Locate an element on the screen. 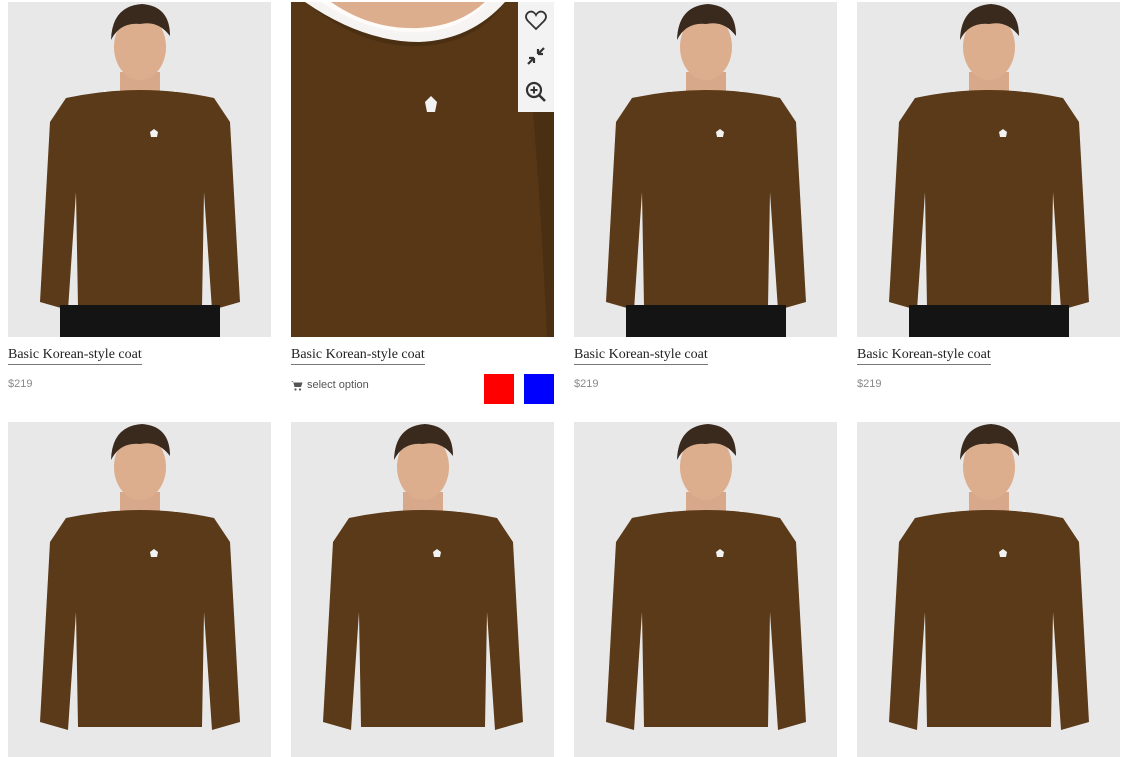 This screenshot has width=1132, height=757. quick-view-button is located at coordinates (536, 92).